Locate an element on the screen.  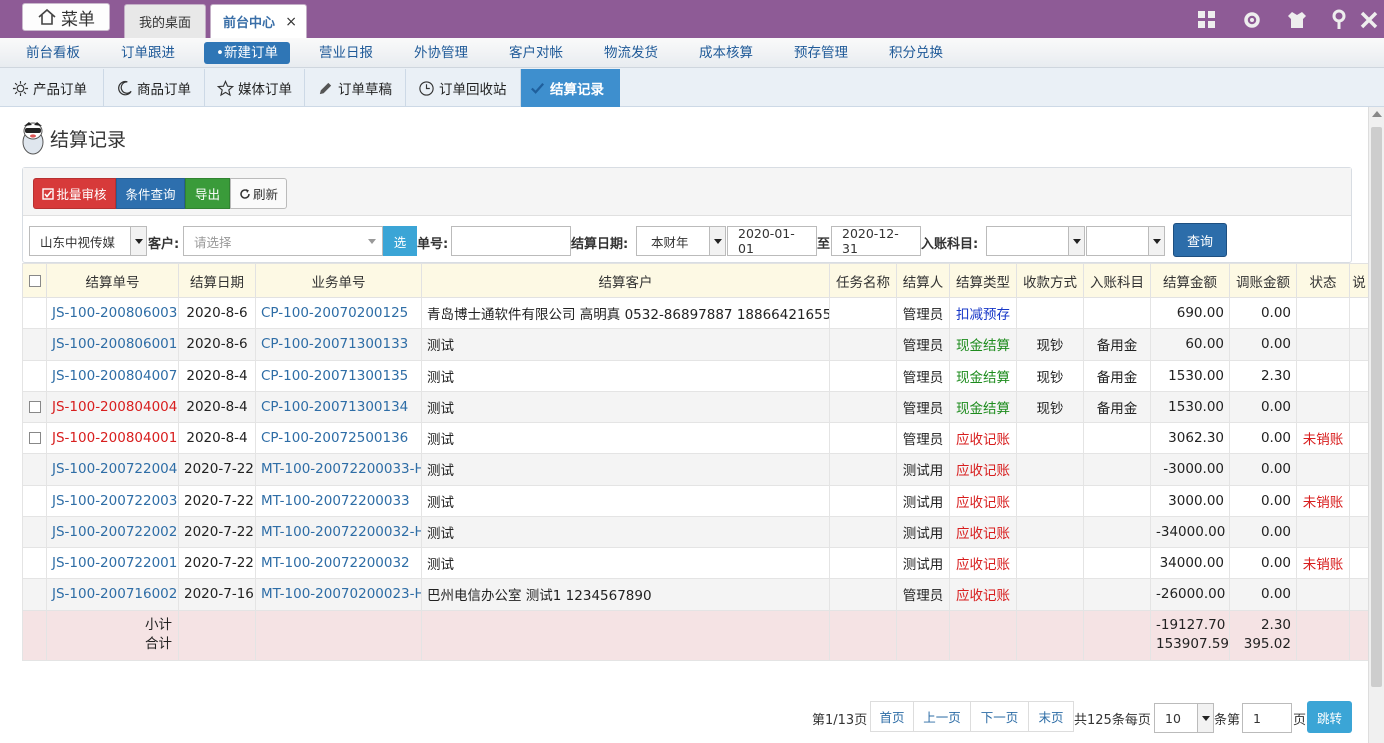
business-no-link: MT-100-20072200033-H is located at coordinates (341, 469).